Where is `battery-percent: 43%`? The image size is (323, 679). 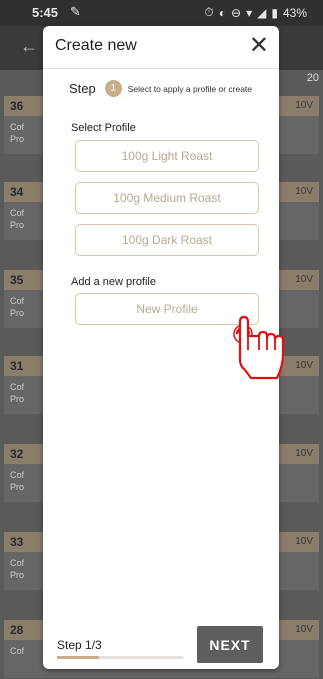
battery-percent: 43% is located at coordinates (294, 12).